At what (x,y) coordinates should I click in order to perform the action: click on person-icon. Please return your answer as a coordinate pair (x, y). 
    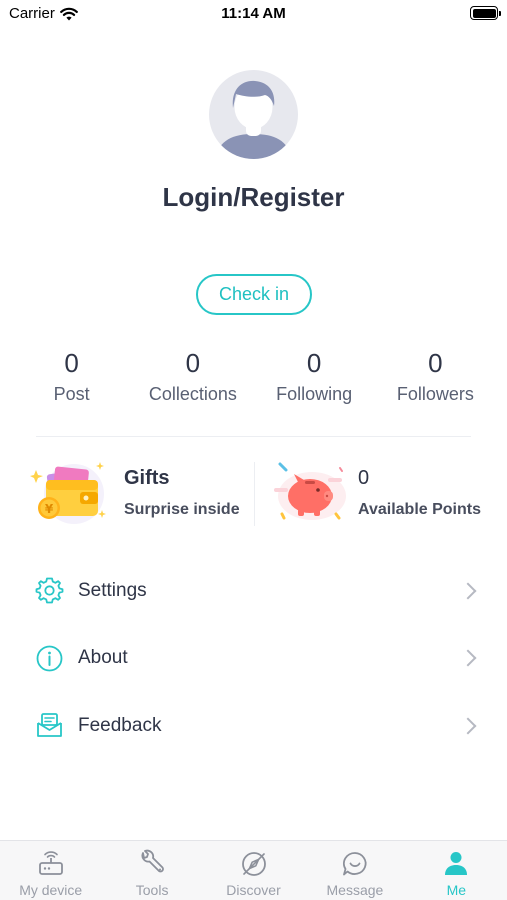
    Looking at the image, I should click on (456, 863).